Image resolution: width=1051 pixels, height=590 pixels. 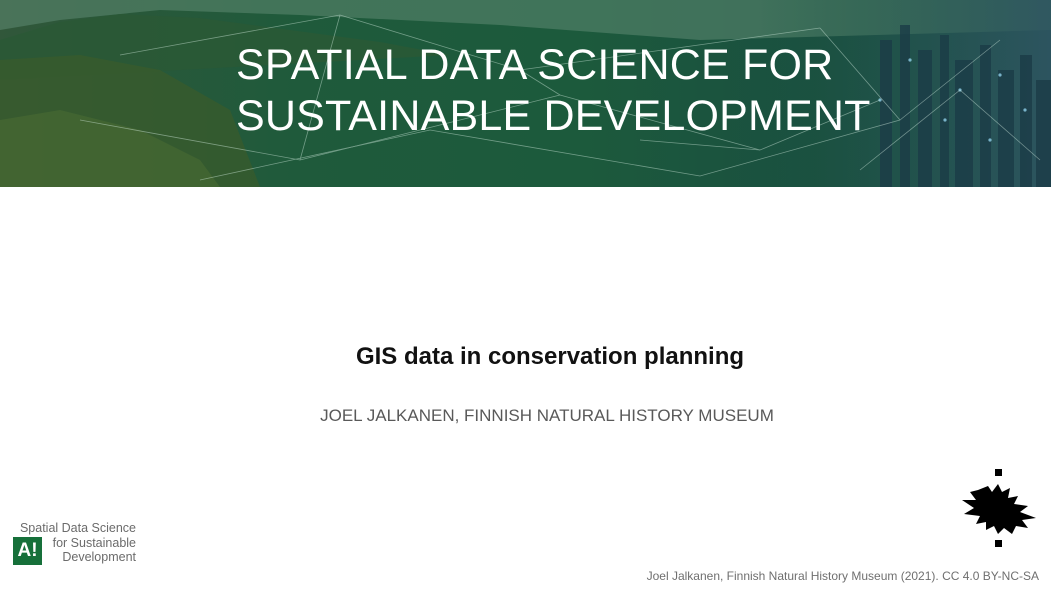 I want to click on course-logo-line3: Development, so click(x=99, y=557).